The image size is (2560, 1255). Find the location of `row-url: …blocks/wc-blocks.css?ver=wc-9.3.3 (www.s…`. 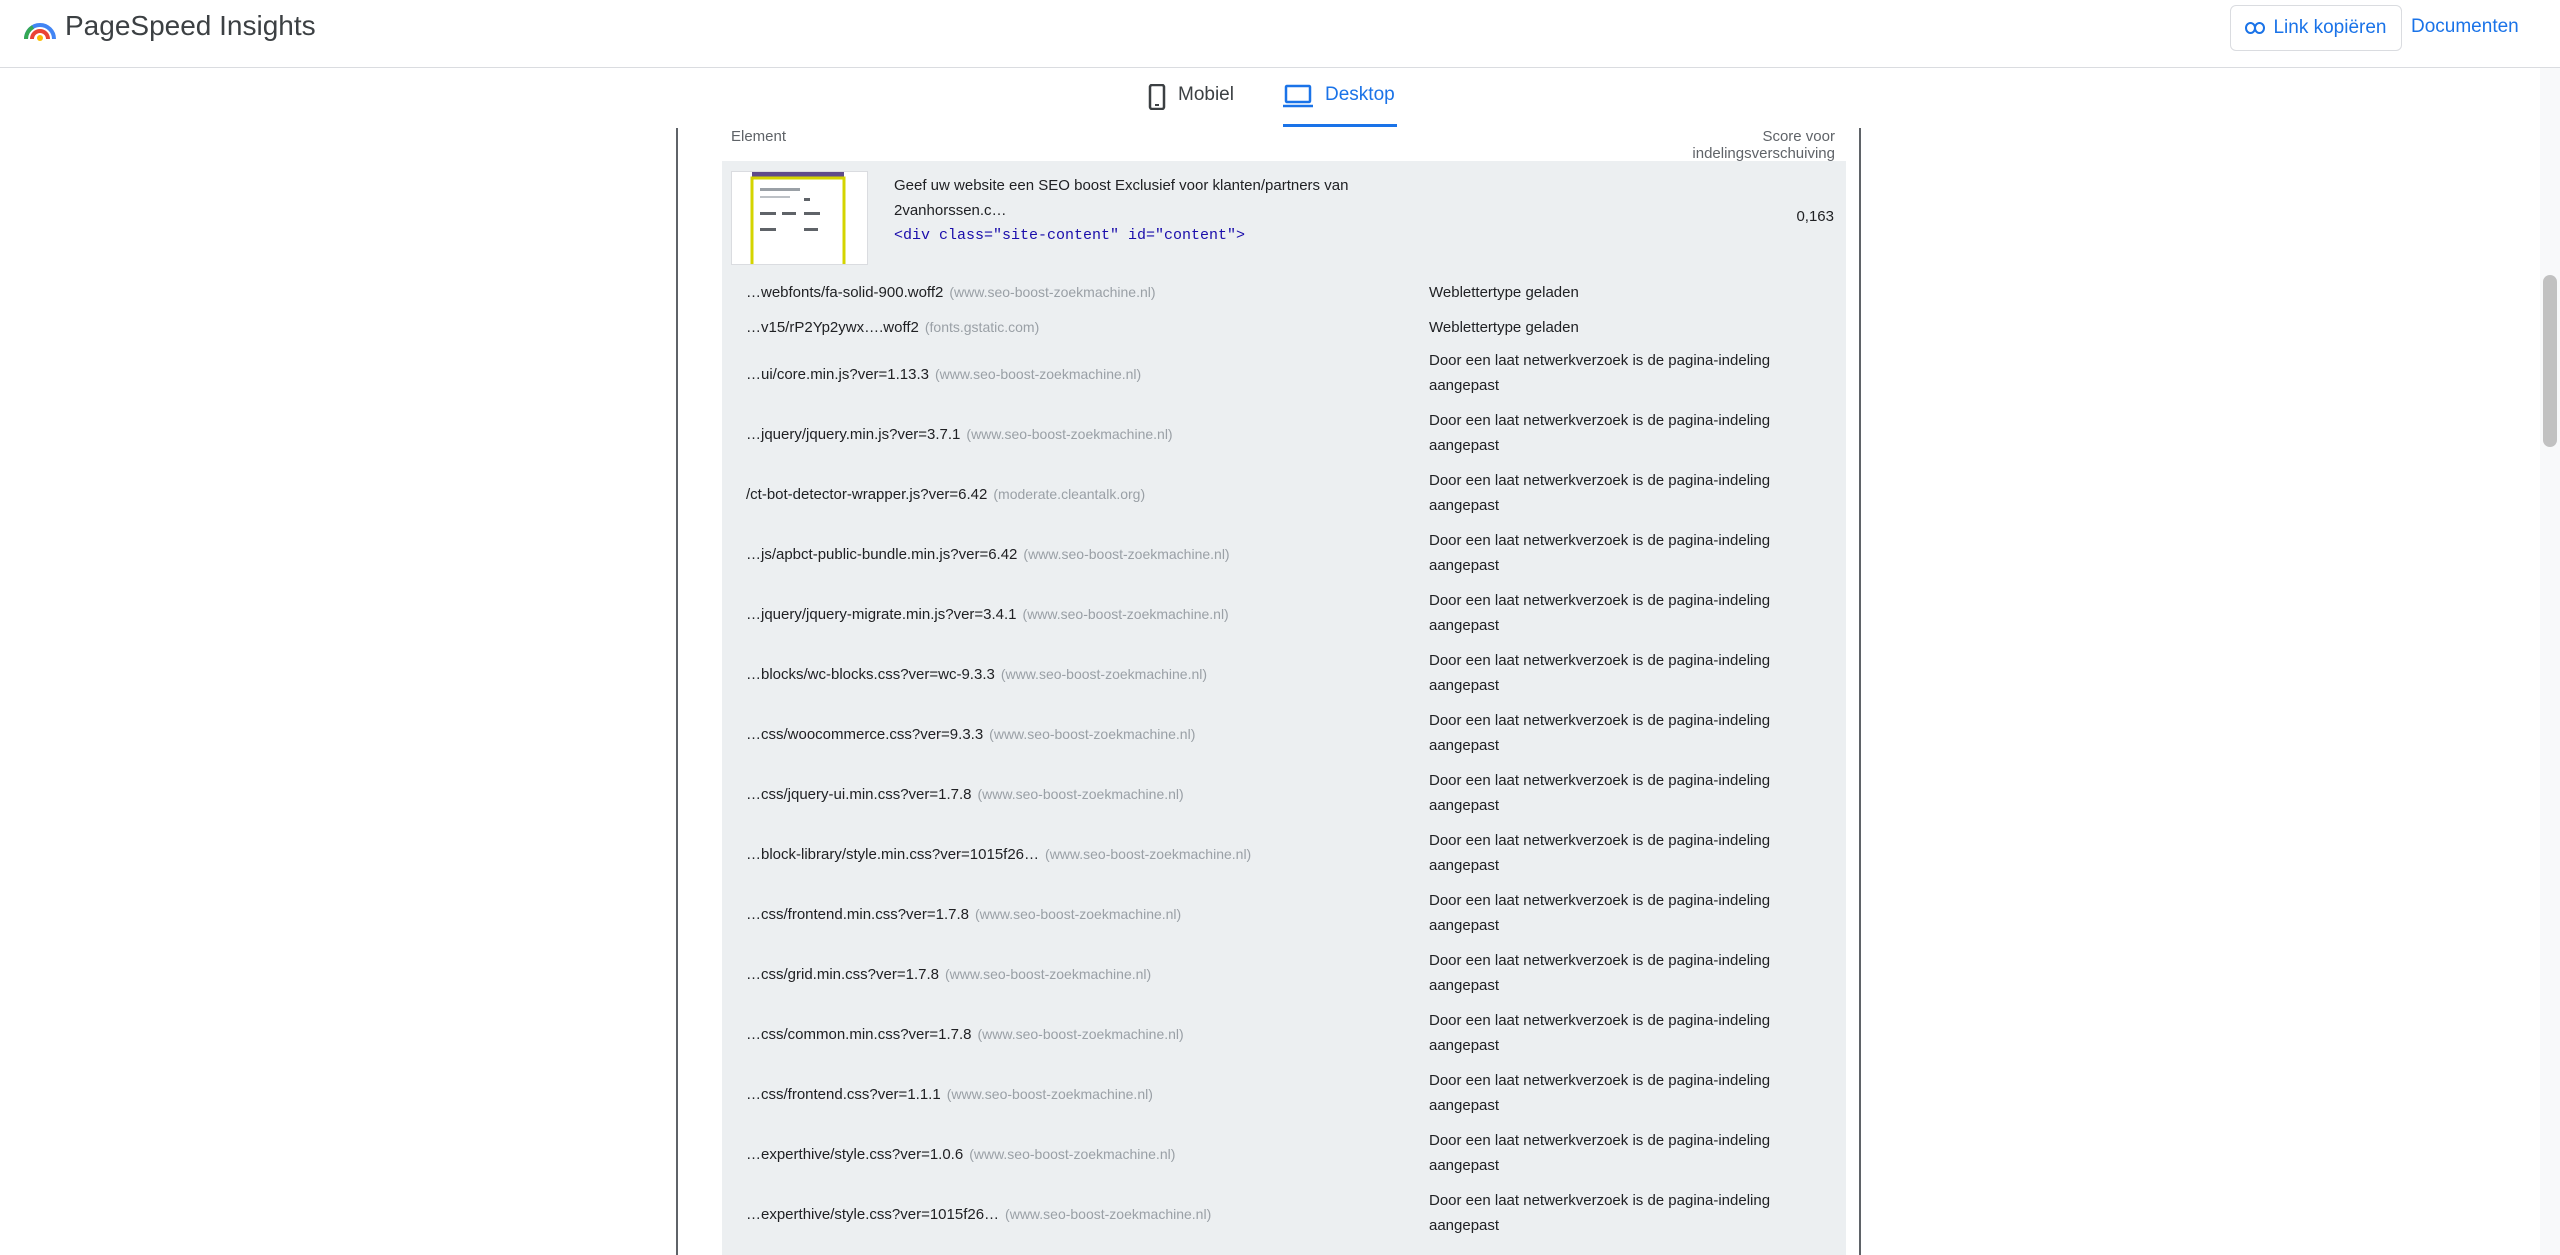

row-url: …blocks/wc-blocks.css?ver=wc-9.3.3 (www.s… is located at coordinates (976, 674).